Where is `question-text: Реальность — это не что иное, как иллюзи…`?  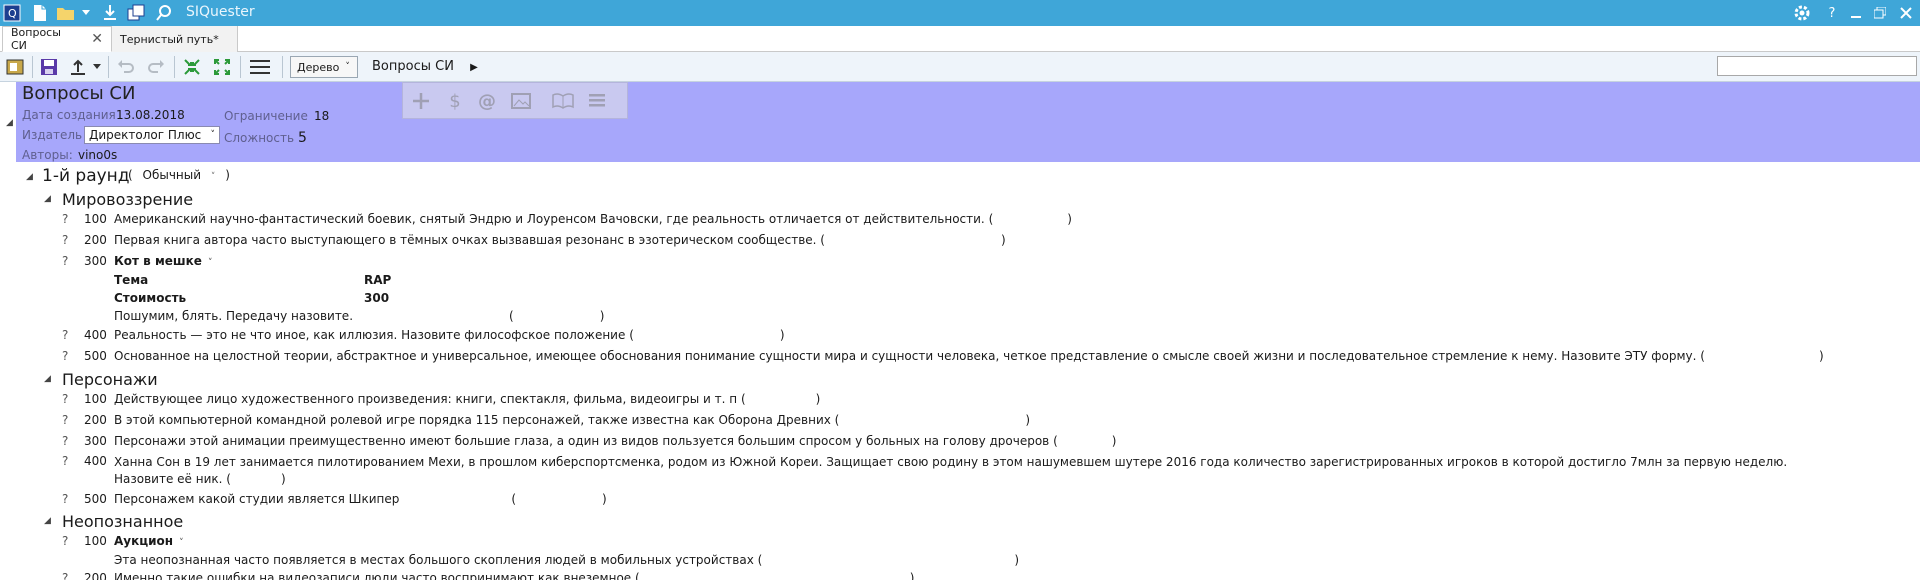
question-text: Реальность — это не что иное, как иллюзи… is located at coordinates (449, 335).